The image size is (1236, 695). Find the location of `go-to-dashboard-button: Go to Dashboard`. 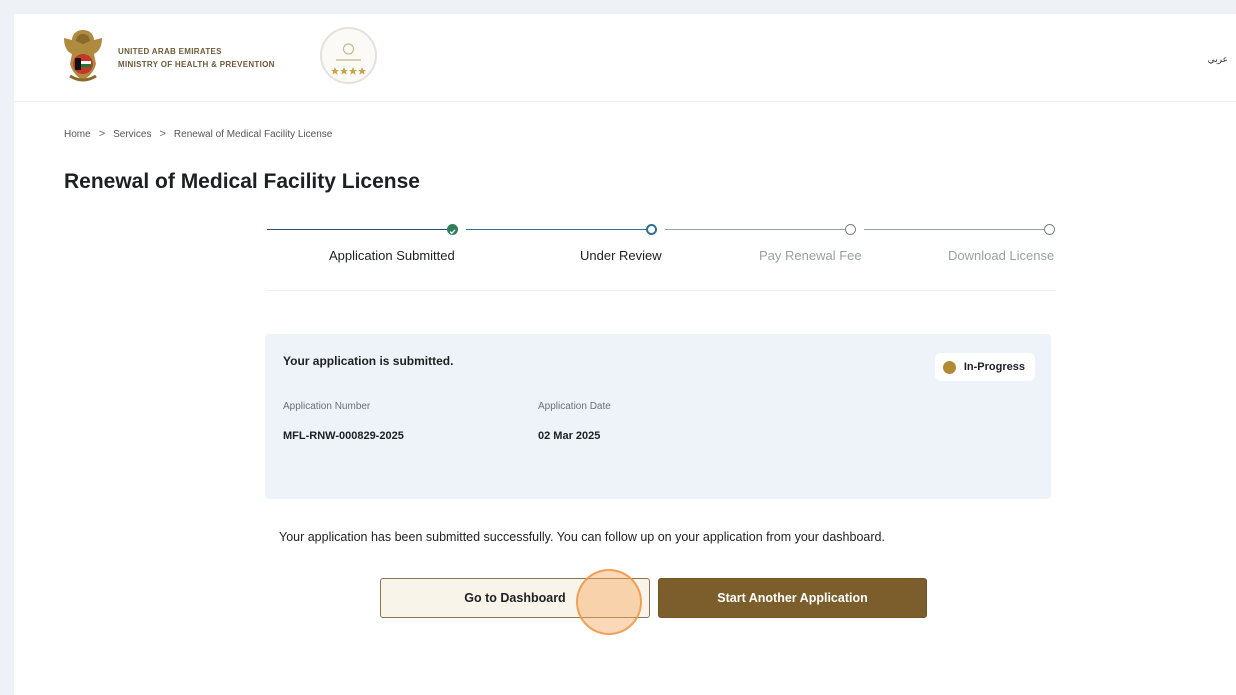

go-to-dashboard-button: Go to Dashboard is located at coordinates (515, 598).